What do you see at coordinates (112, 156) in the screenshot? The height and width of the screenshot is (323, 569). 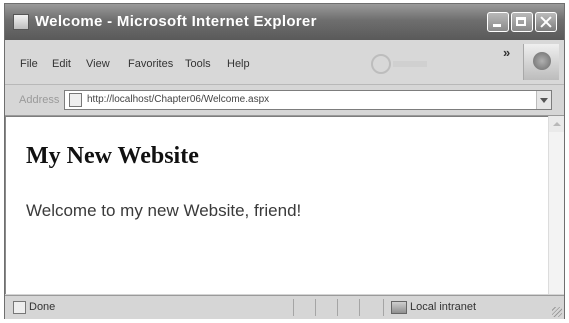 I see `page-heading: My New Website` at bounding box center [112, 156].